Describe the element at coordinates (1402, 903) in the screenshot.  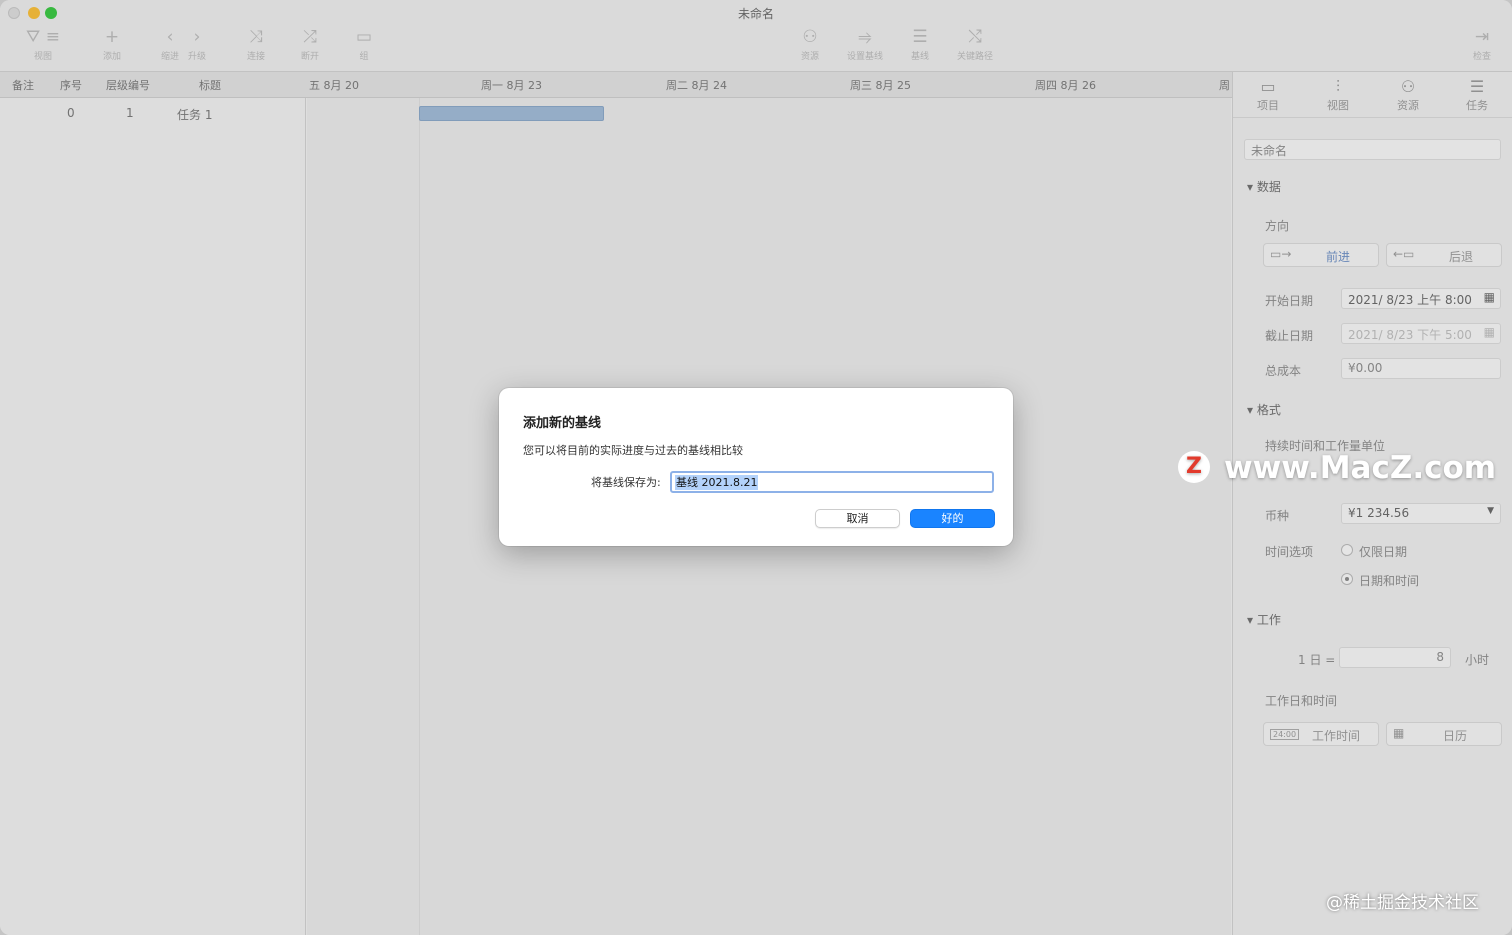
I see `source-credit: @稀土掘金技术社区` at that location.